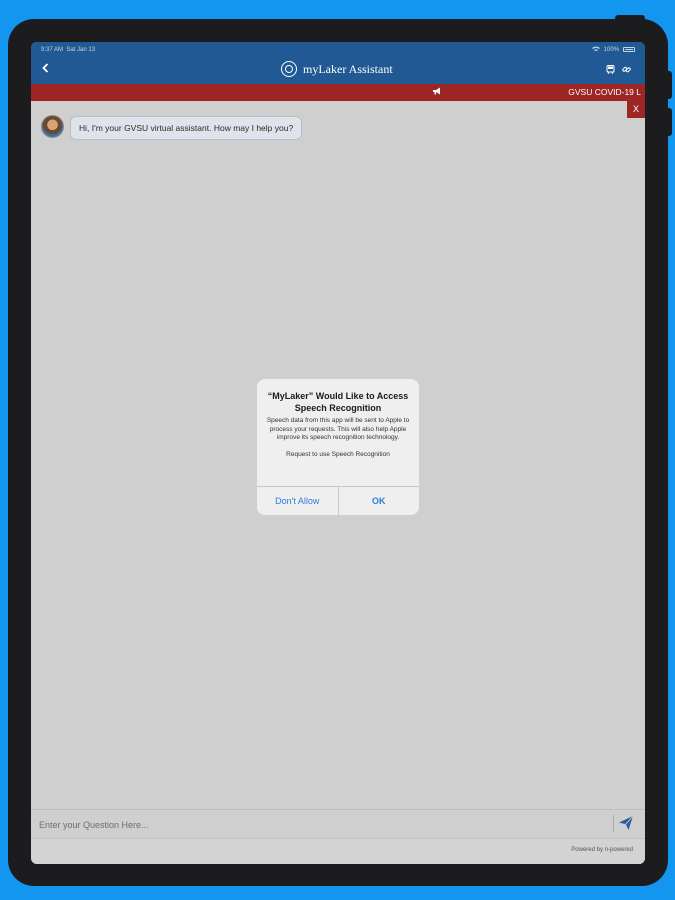 This screenshot has height=900, width=675. I want to click on question-input-bar, so click(338, 823).